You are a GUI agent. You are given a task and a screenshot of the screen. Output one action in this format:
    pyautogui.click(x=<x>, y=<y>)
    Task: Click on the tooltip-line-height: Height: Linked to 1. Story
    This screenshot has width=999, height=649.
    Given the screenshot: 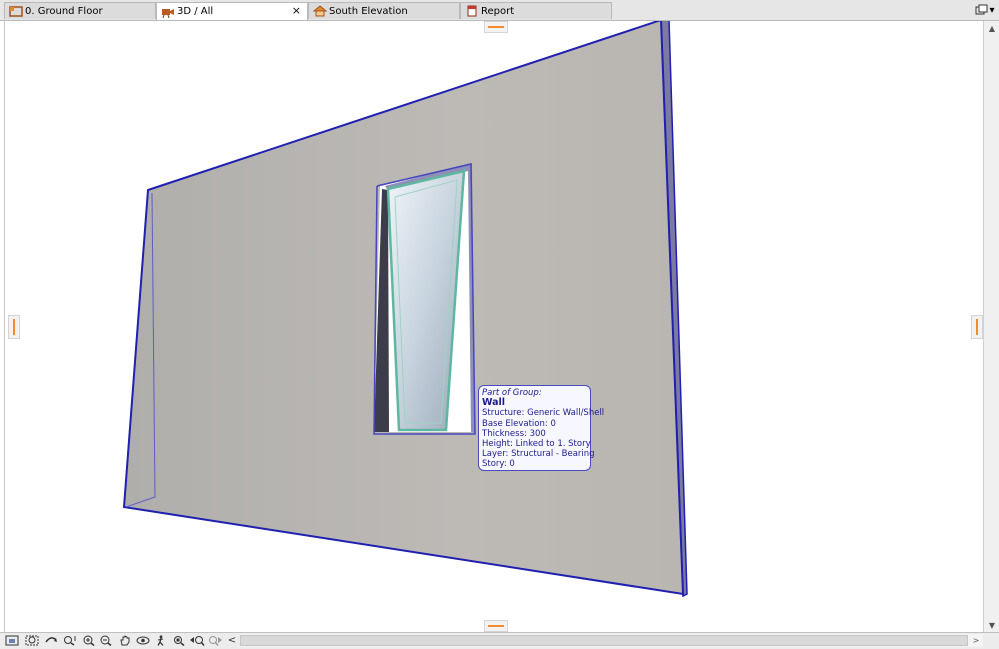 What is the action you would take?
    pyautogui.click(x=536, y=444)
    